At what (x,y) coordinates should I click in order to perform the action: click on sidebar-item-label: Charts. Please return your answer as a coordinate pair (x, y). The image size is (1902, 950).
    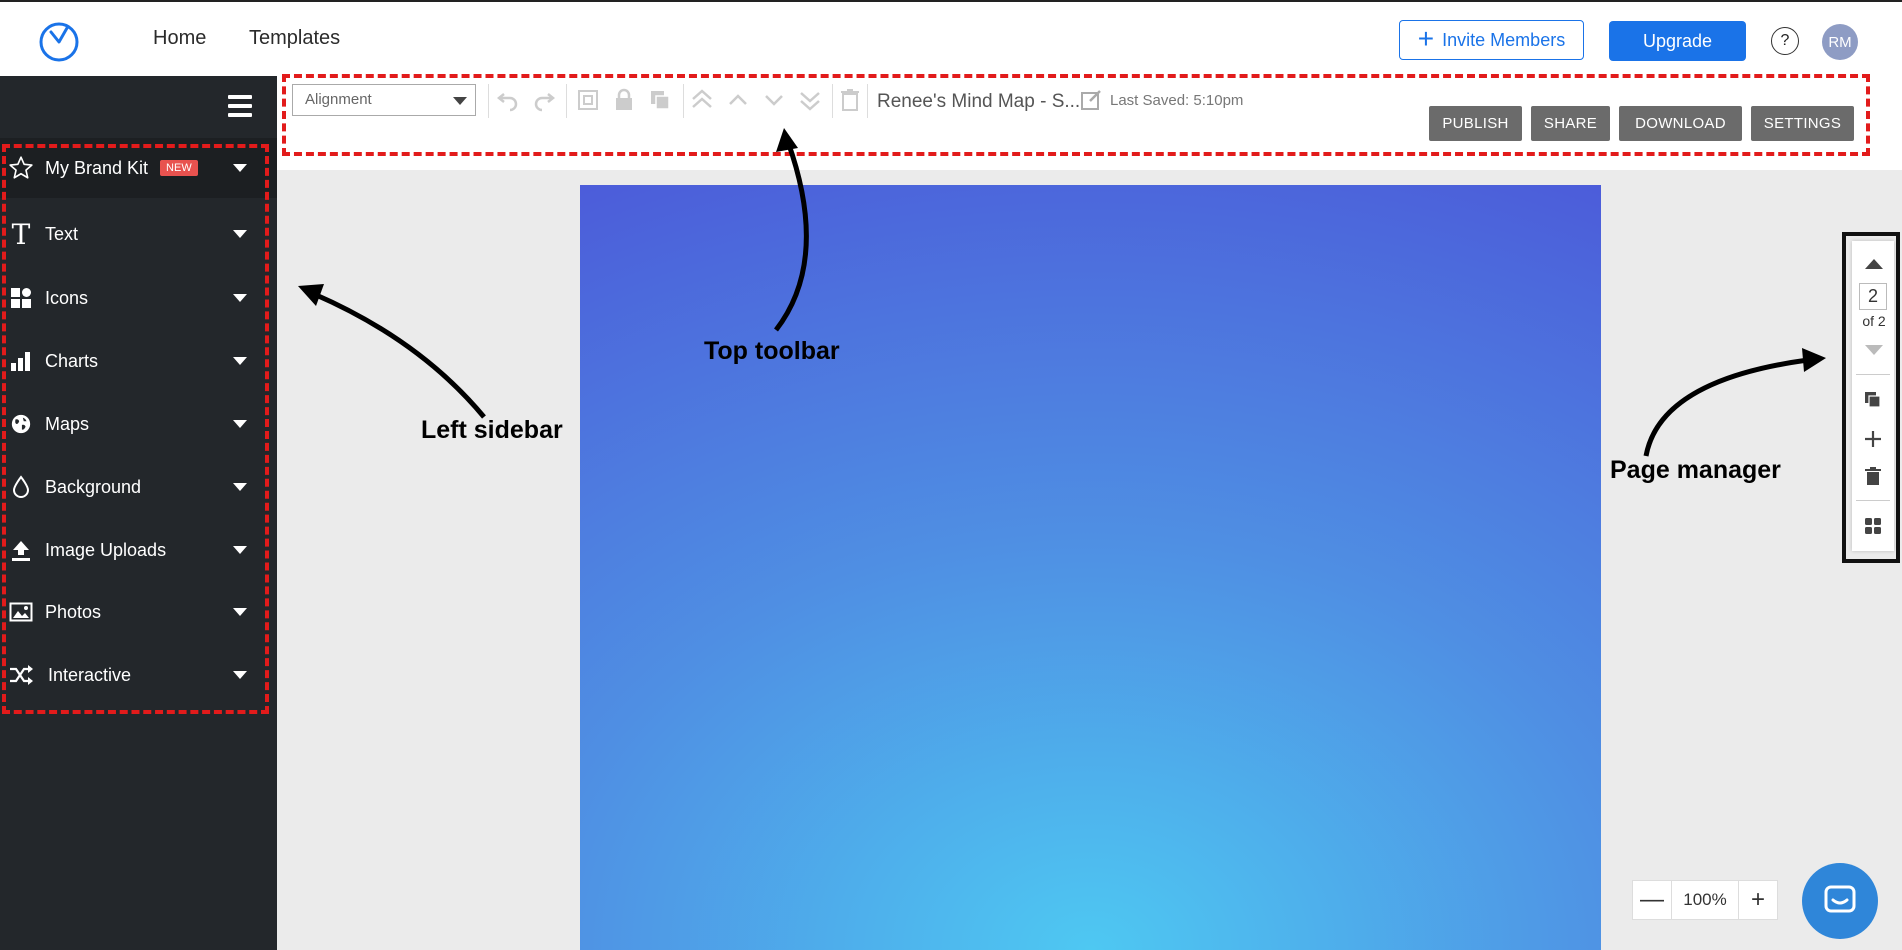
    Looking at the image, I should click on (72, 360).